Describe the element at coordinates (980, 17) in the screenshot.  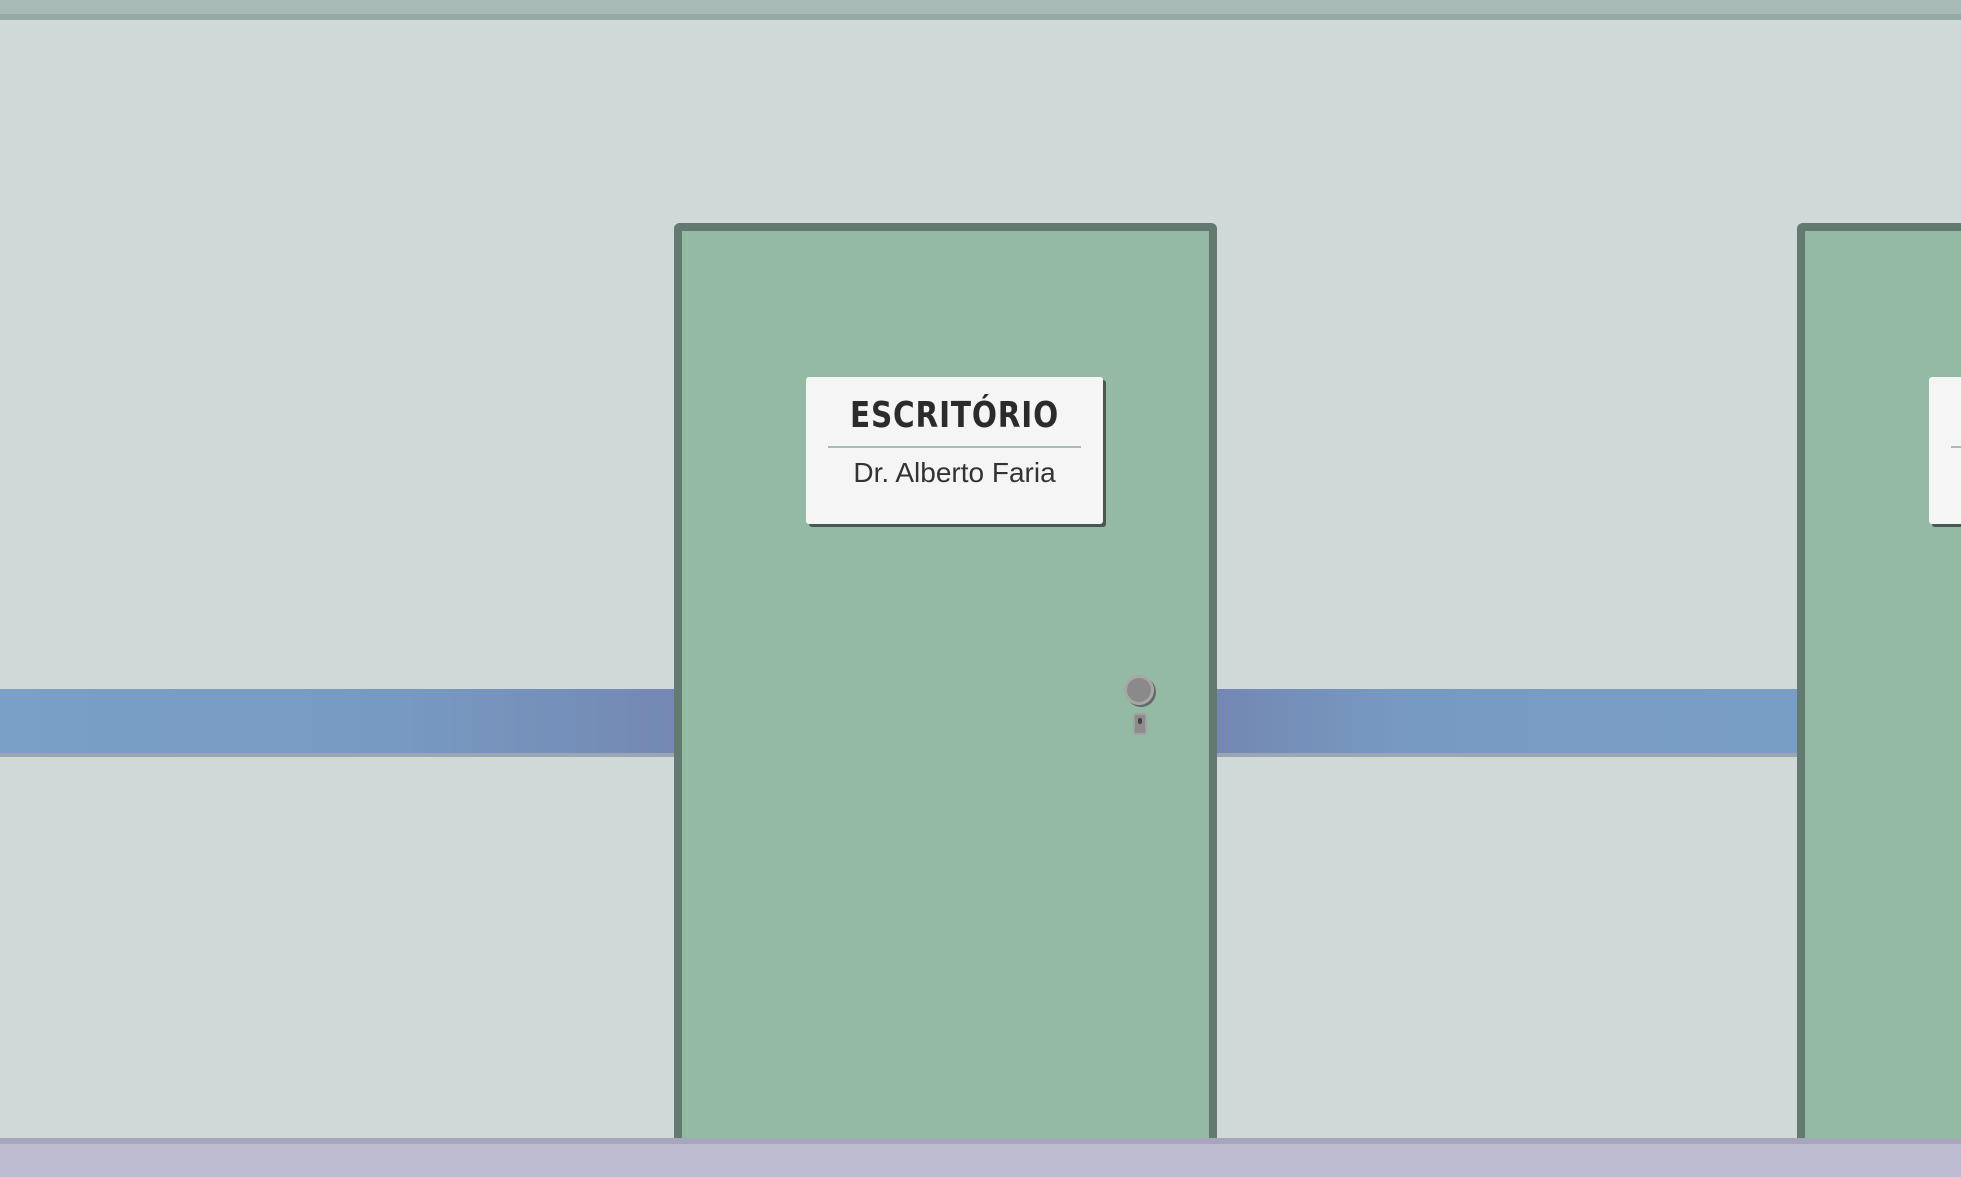
I see `ceiling-line` at that location.